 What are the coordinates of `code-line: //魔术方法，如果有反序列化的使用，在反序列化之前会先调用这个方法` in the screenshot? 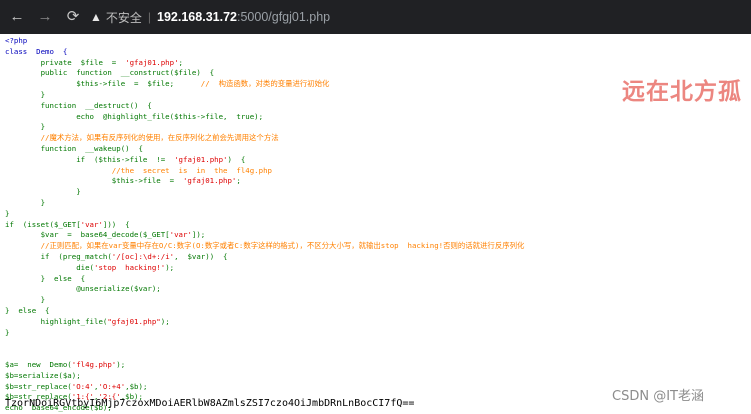 It's located at (355, 138).